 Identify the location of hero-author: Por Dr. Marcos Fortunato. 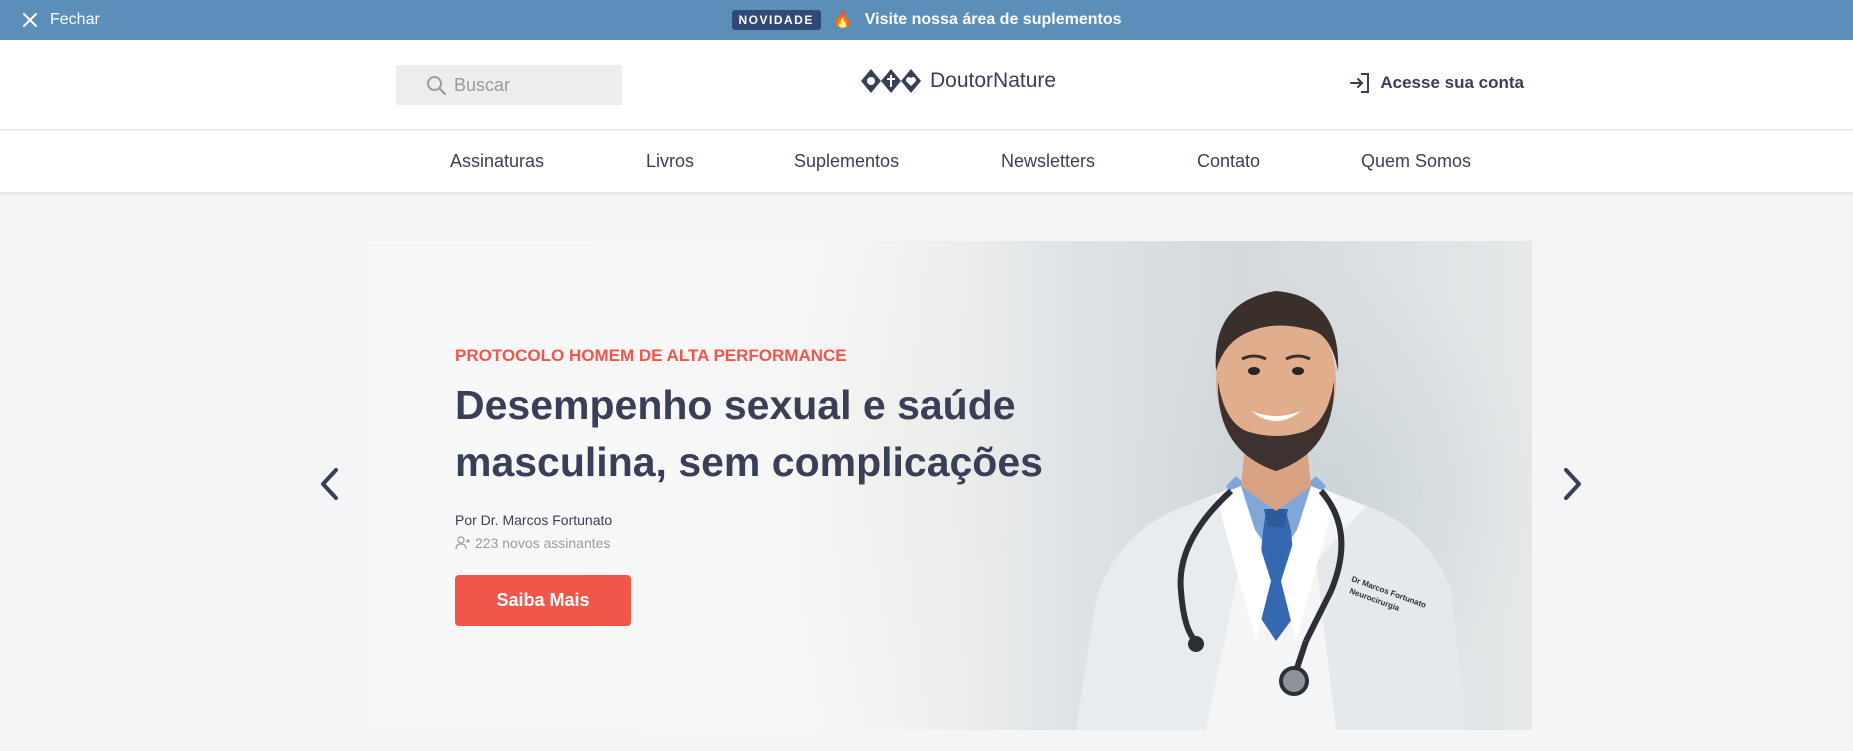
(534, 520).